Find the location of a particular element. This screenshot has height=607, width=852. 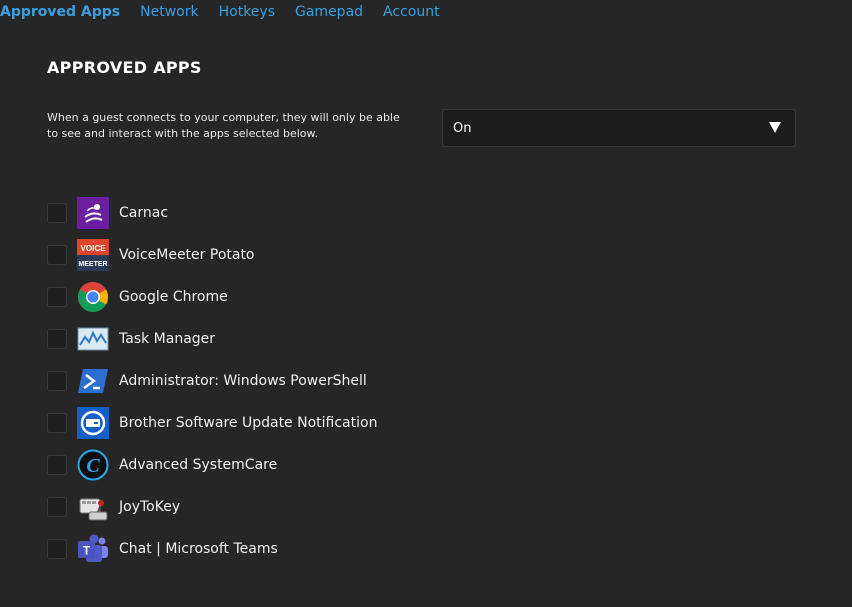

list-item: JoyToKey is located at coordinates (212, 507).